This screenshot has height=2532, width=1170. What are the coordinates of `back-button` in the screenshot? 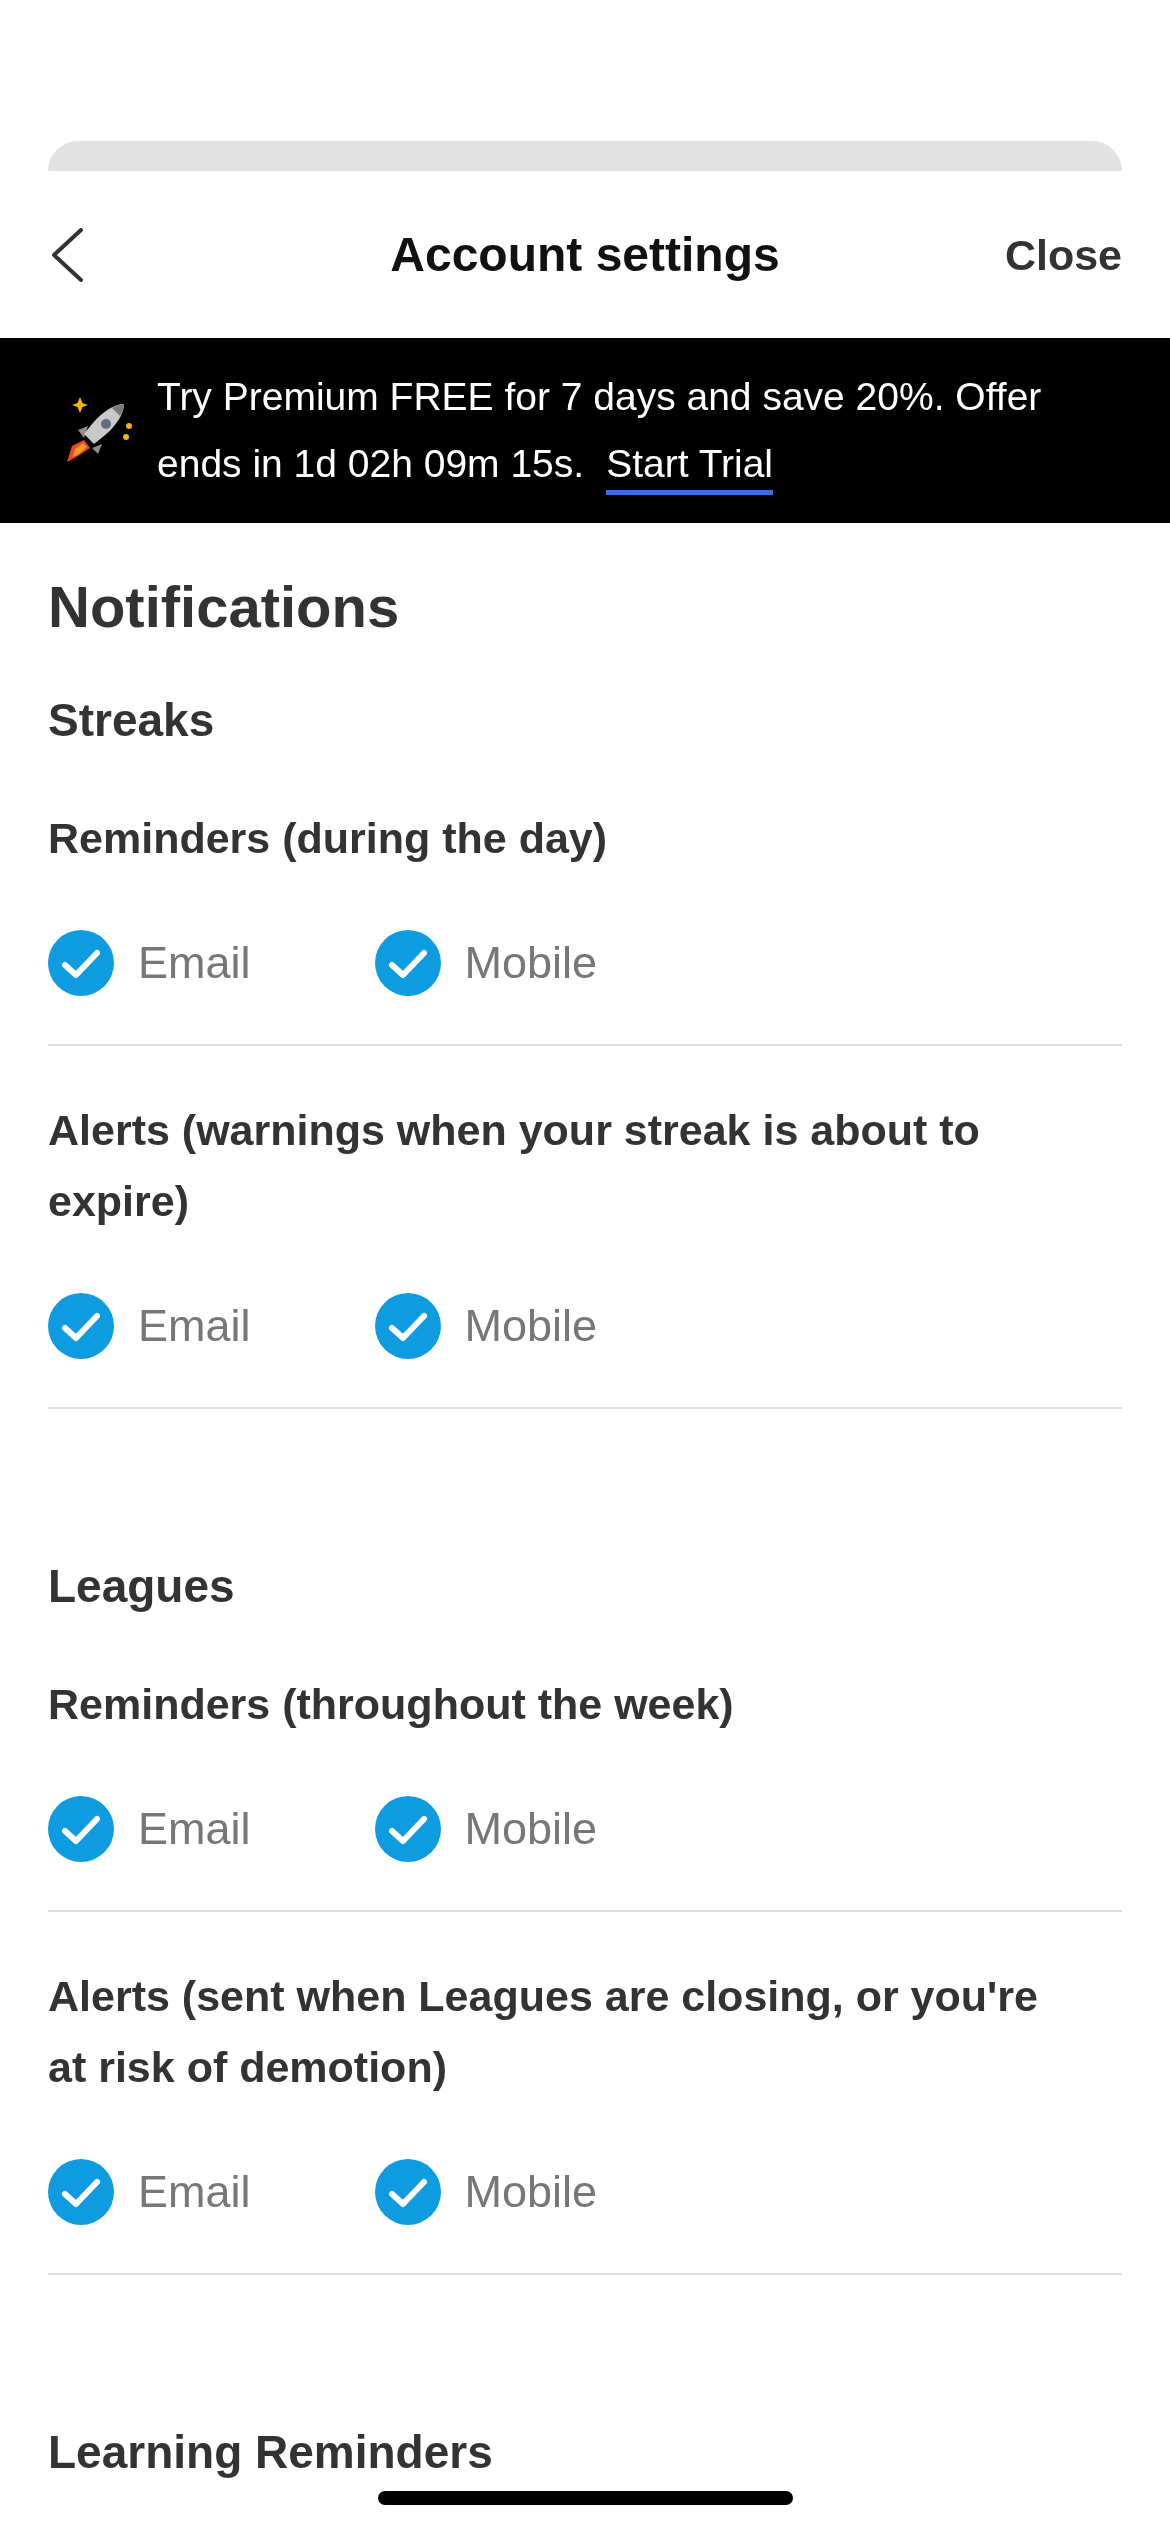 It's located at (67, 254).